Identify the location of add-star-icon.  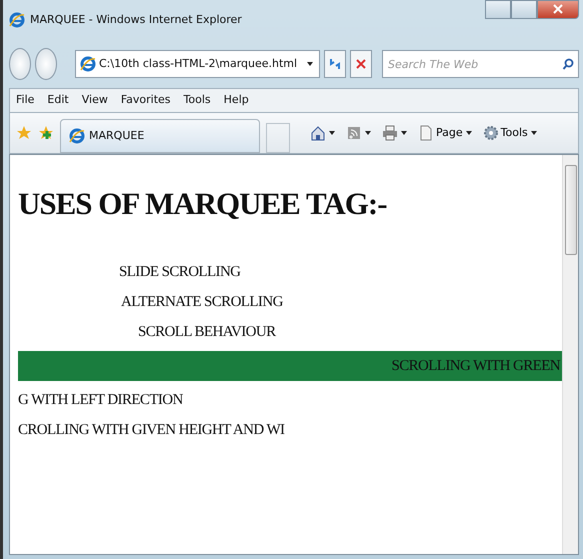
(46, 133).